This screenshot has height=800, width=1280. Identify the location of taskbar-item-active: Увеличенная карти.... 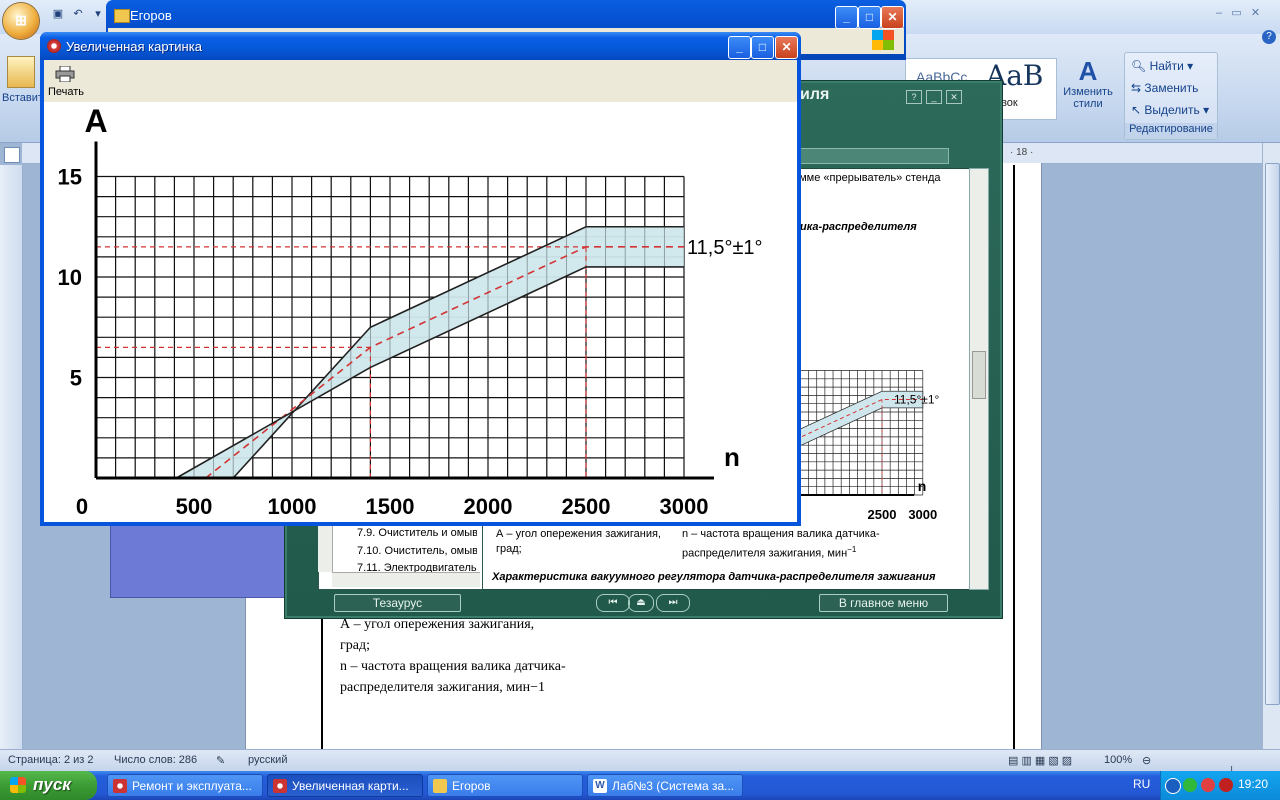
(345, 785).